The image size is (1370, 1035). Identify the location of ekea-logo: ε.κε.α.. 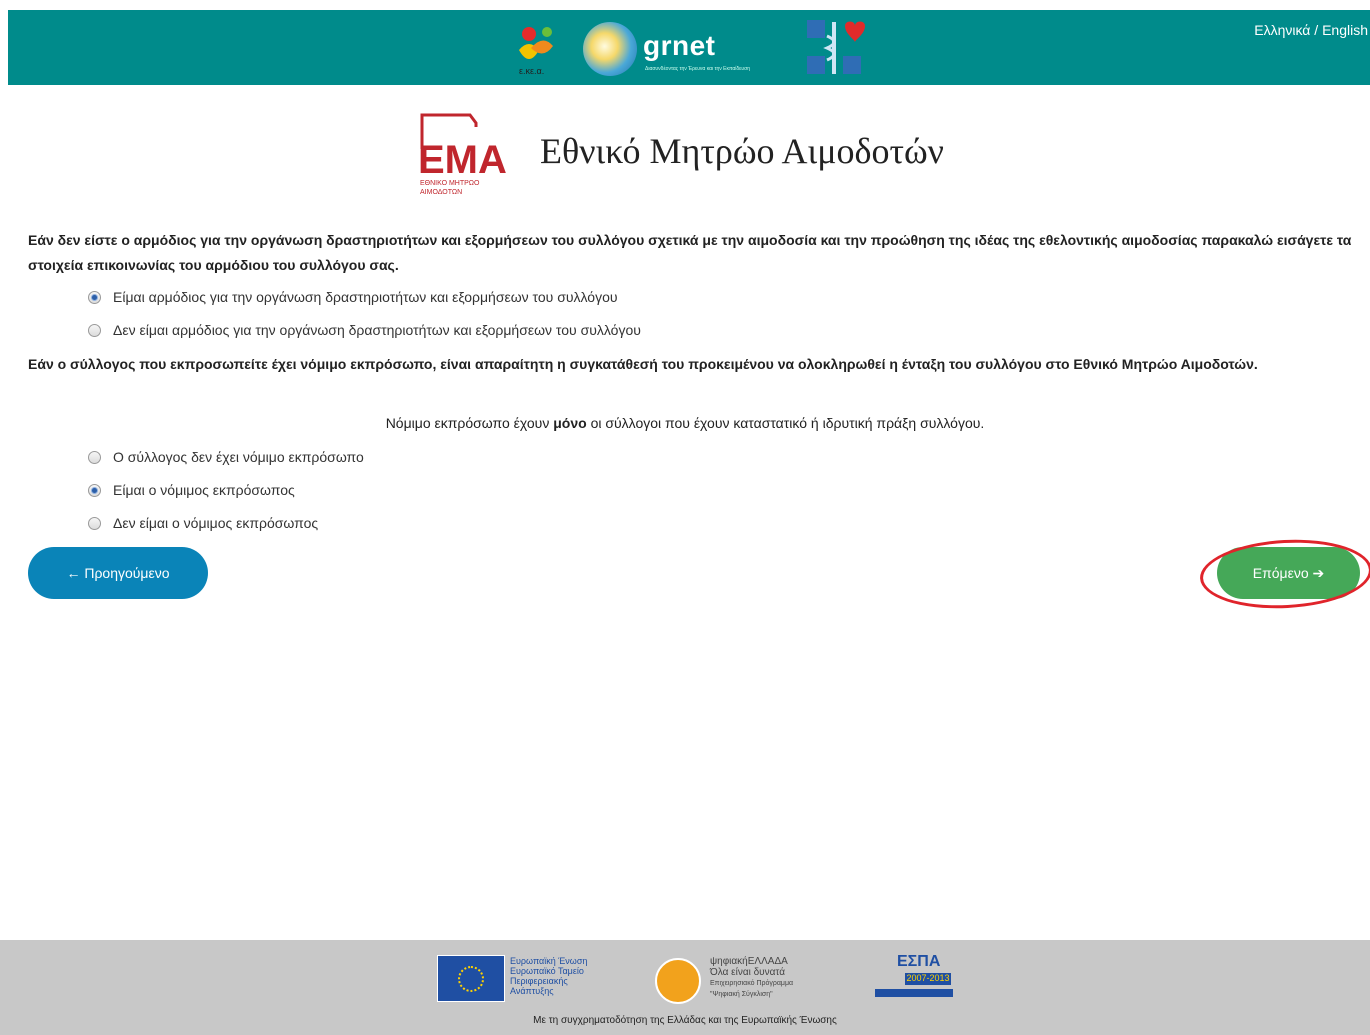
(538, 49).